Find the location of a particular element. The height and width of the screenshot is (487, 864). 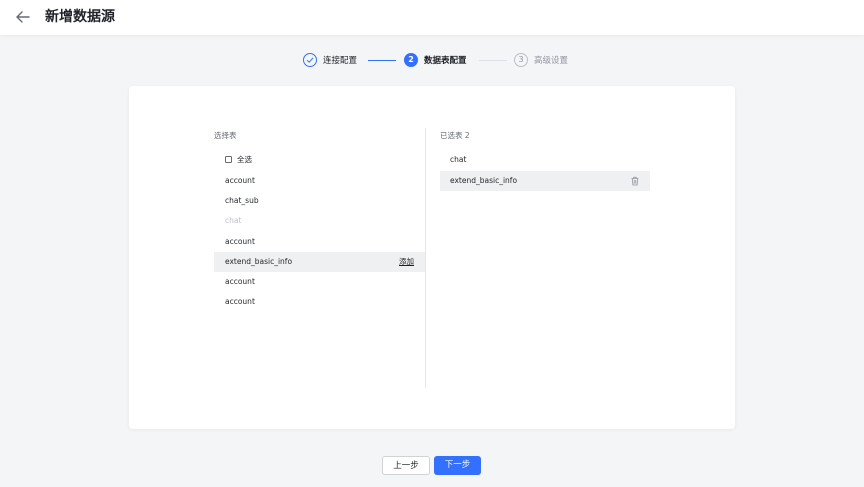

step-number: 2 is located at coordinates (411, 60).